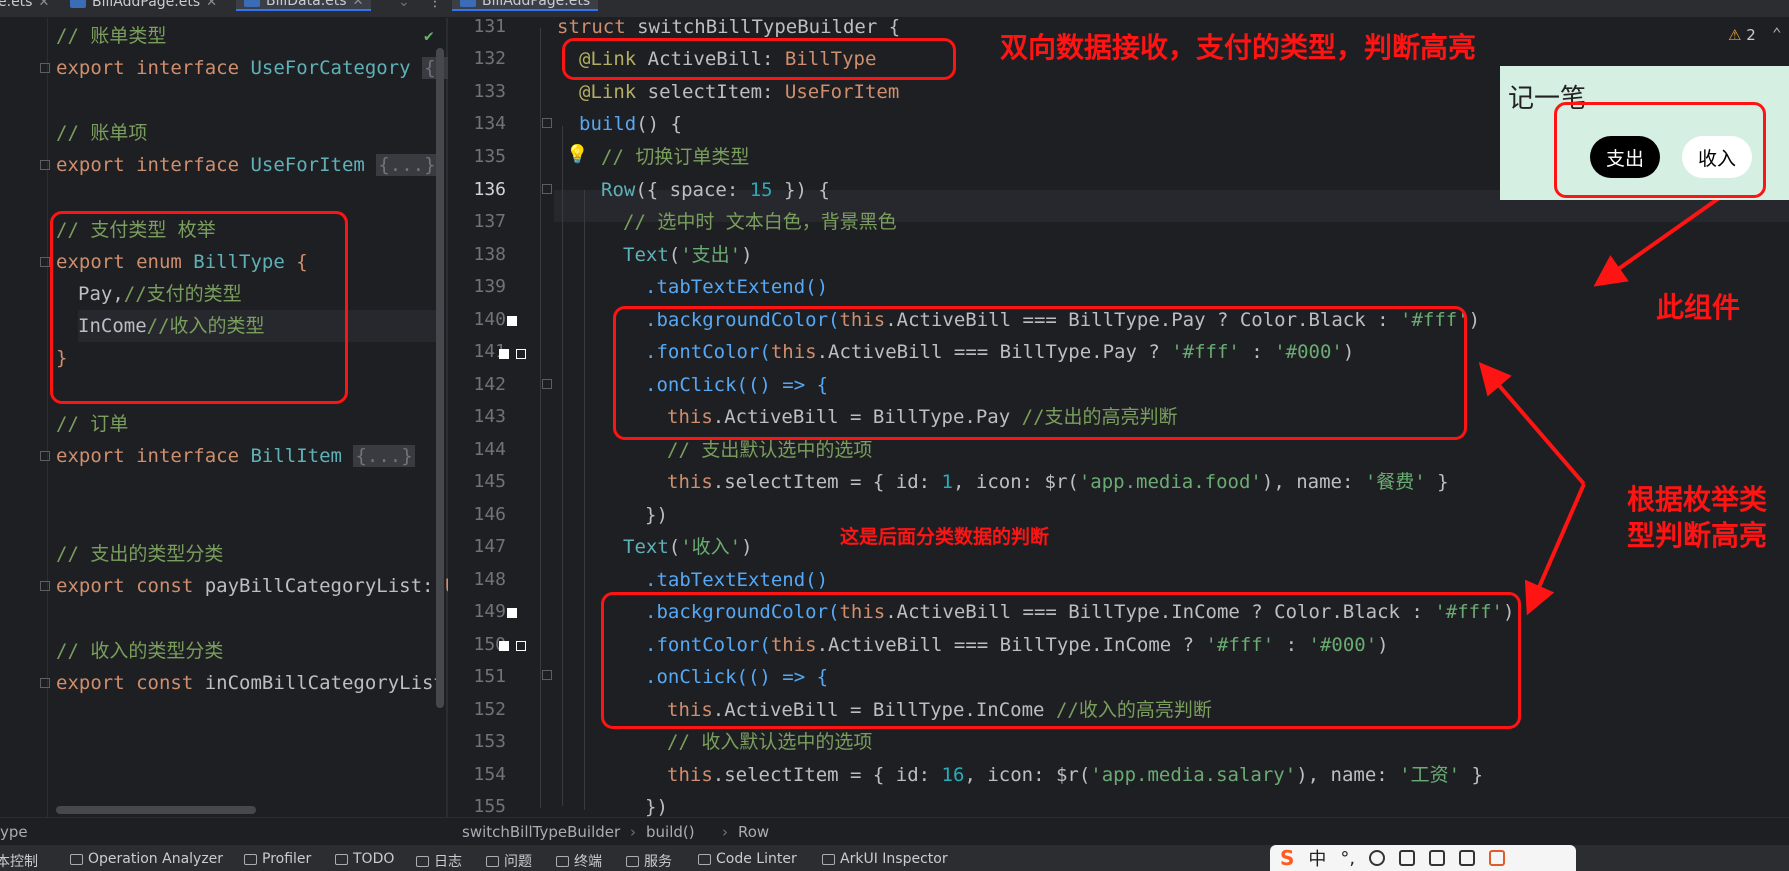 This screenshot has height=871, width=1789. Describe the element at coordinates (753, 832) in the screenshot. I see `breadcrumb-item: Row` at that location.